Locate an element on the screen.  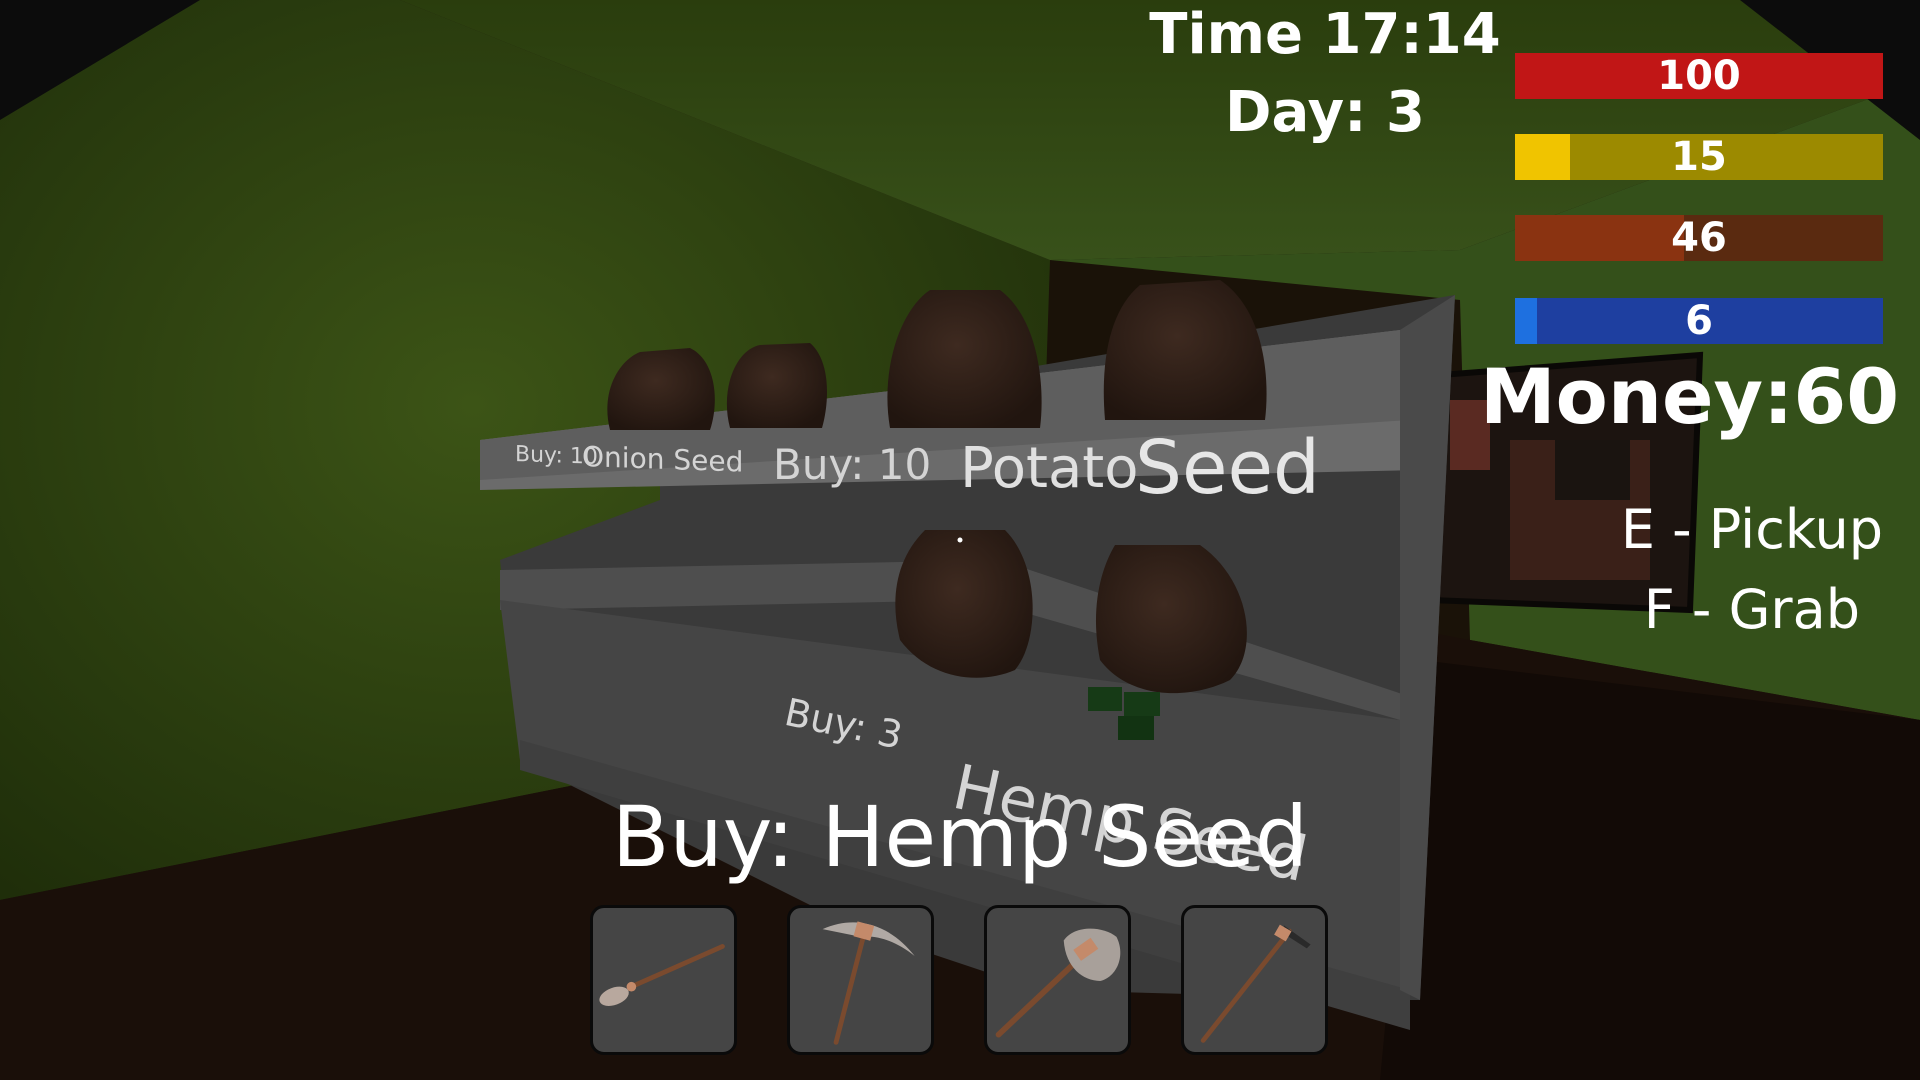
pickup-key-hint: E - Pickup is located at coordinates (1751, 529).